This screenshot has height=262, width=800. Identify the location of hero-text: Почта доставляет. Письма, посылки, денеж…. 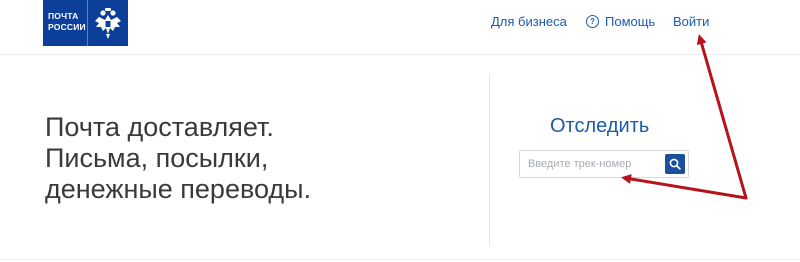
(178, 158).